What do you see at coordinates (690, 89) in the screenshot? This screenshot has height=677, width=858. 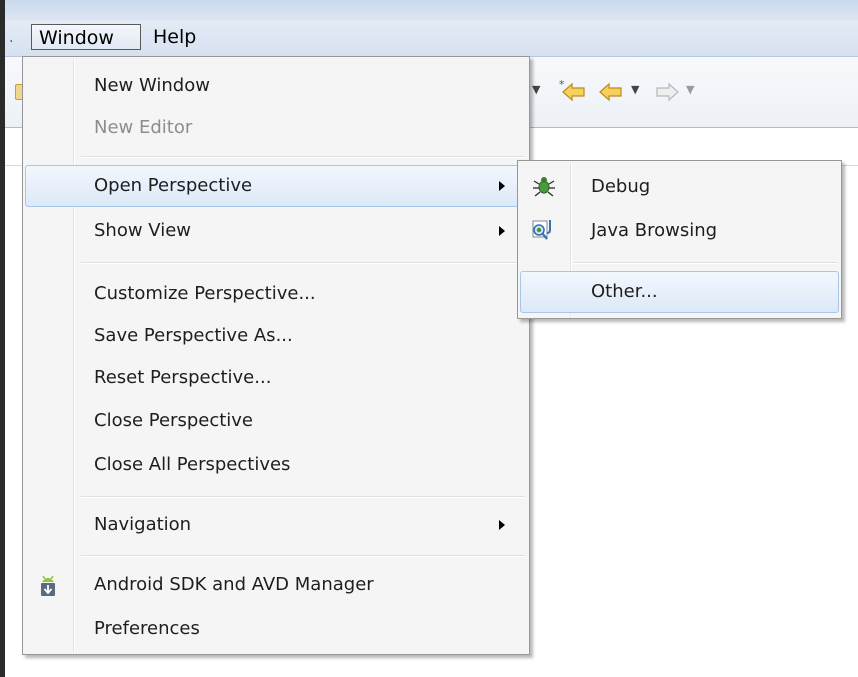 I see `forward-dropdown-arrow-icon: ▼` at bounding box center [690, 89].